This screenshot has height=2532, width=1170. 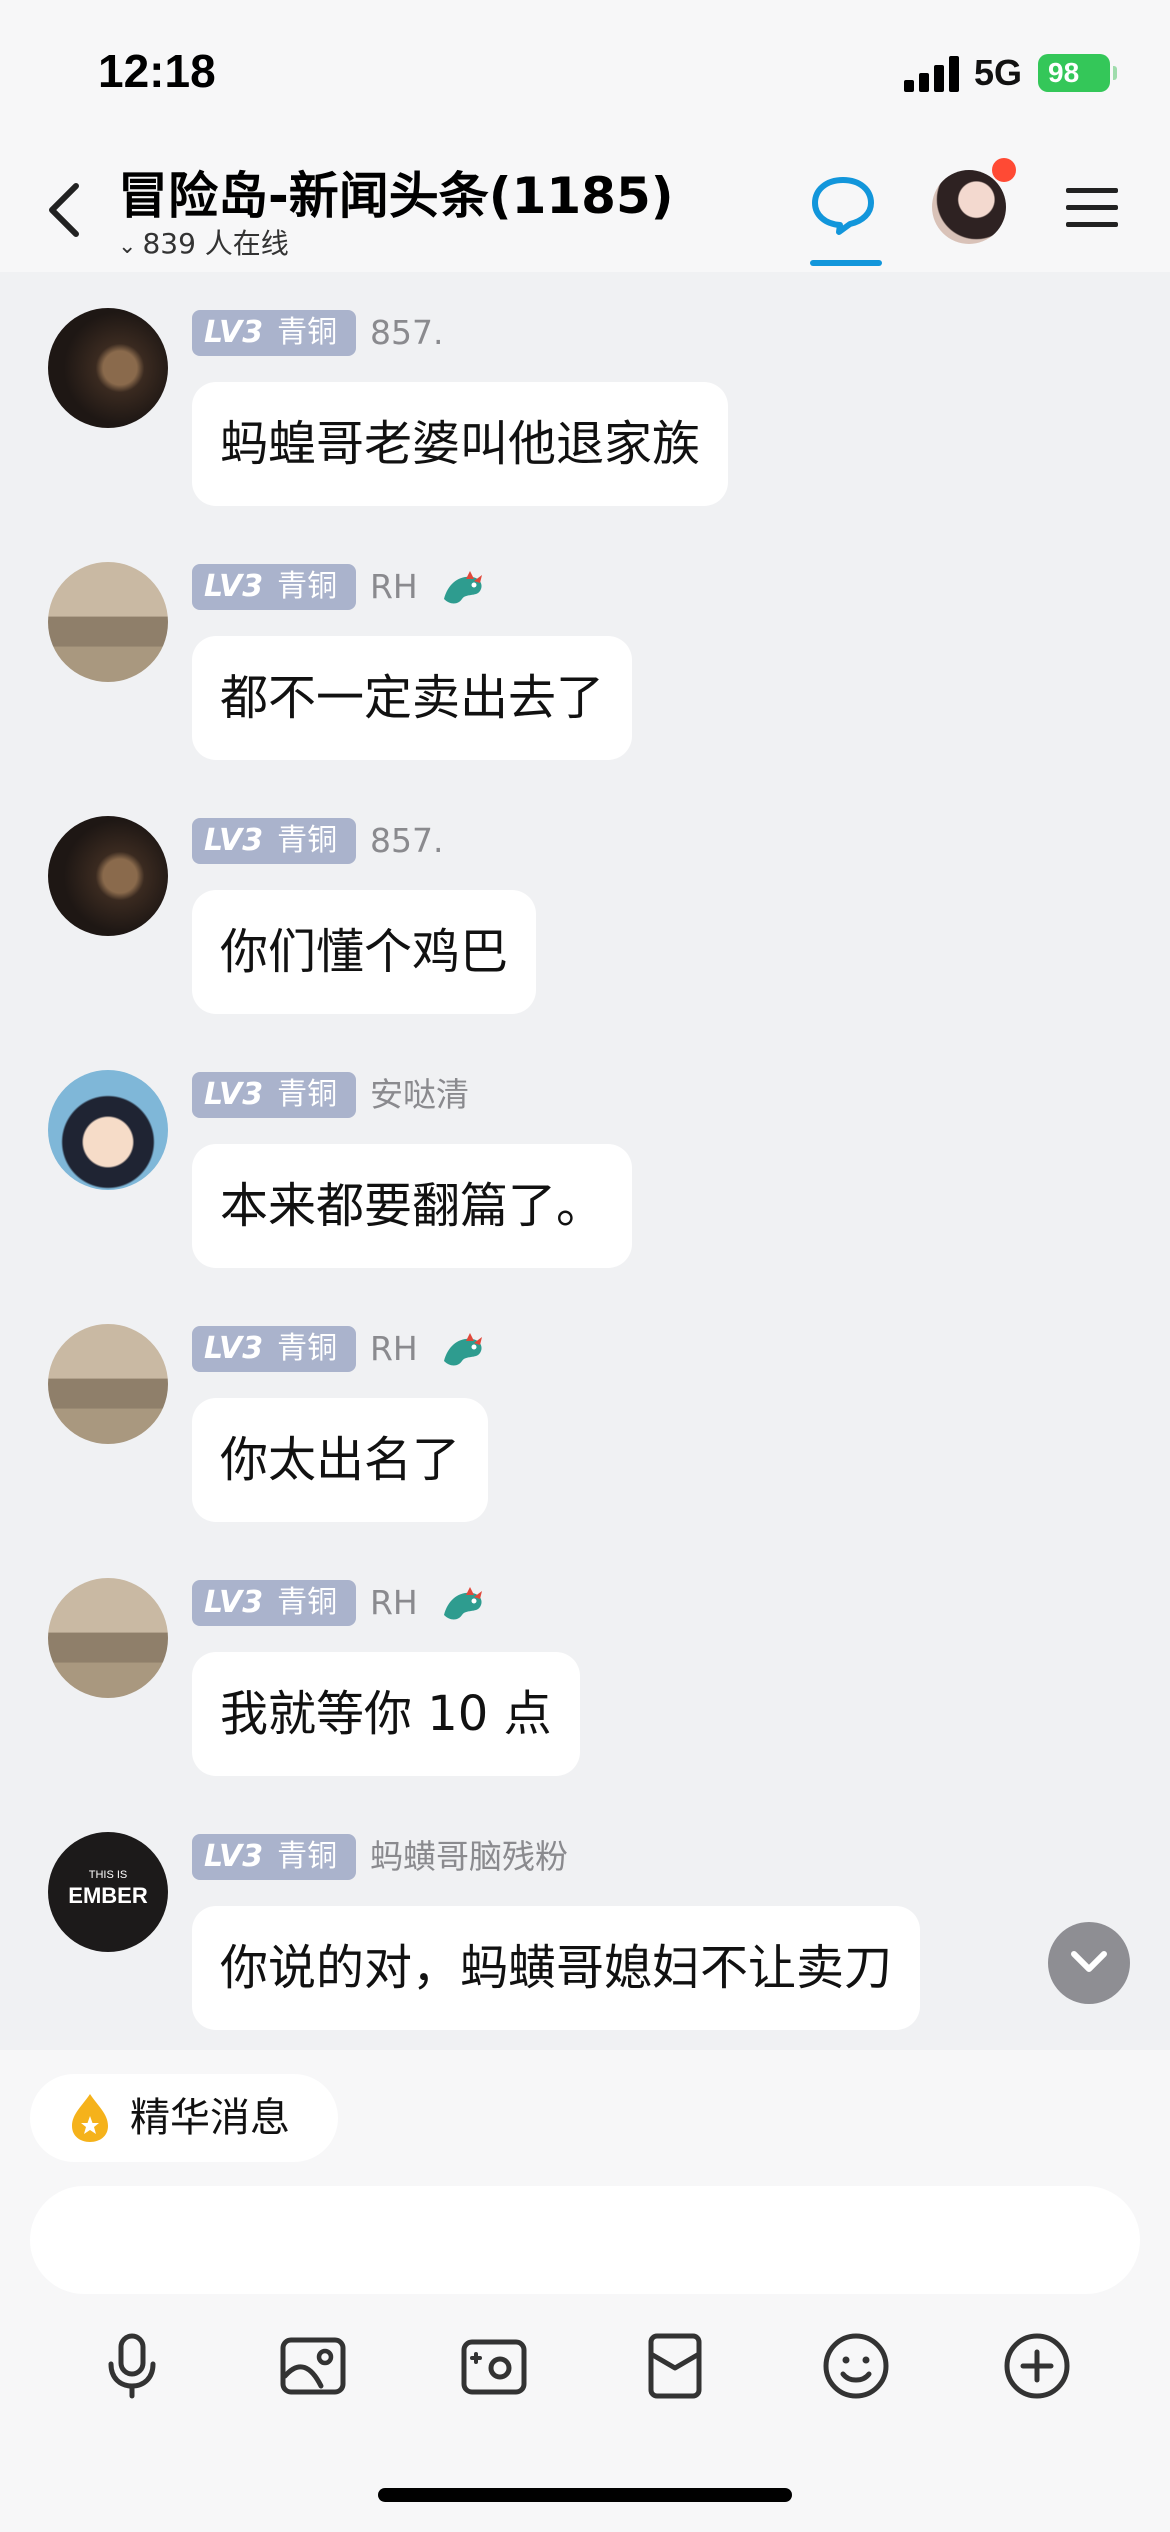 I want to click on status-bar: 12:18 5G 98, so click(x=585, y=75).